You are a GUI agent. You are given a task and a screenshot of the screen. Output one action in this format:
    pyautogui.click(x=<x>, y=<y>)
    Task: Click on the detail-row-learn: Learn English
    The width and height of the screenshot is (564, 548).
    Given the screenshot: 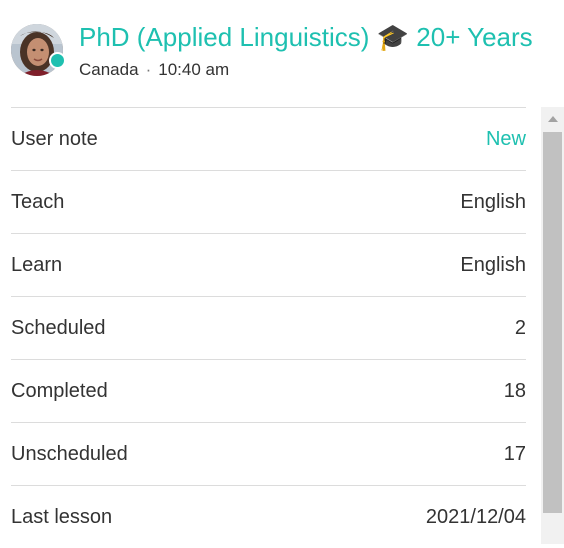 What is the action you would take?
    pyautogui.click(x=268, y=264)
    